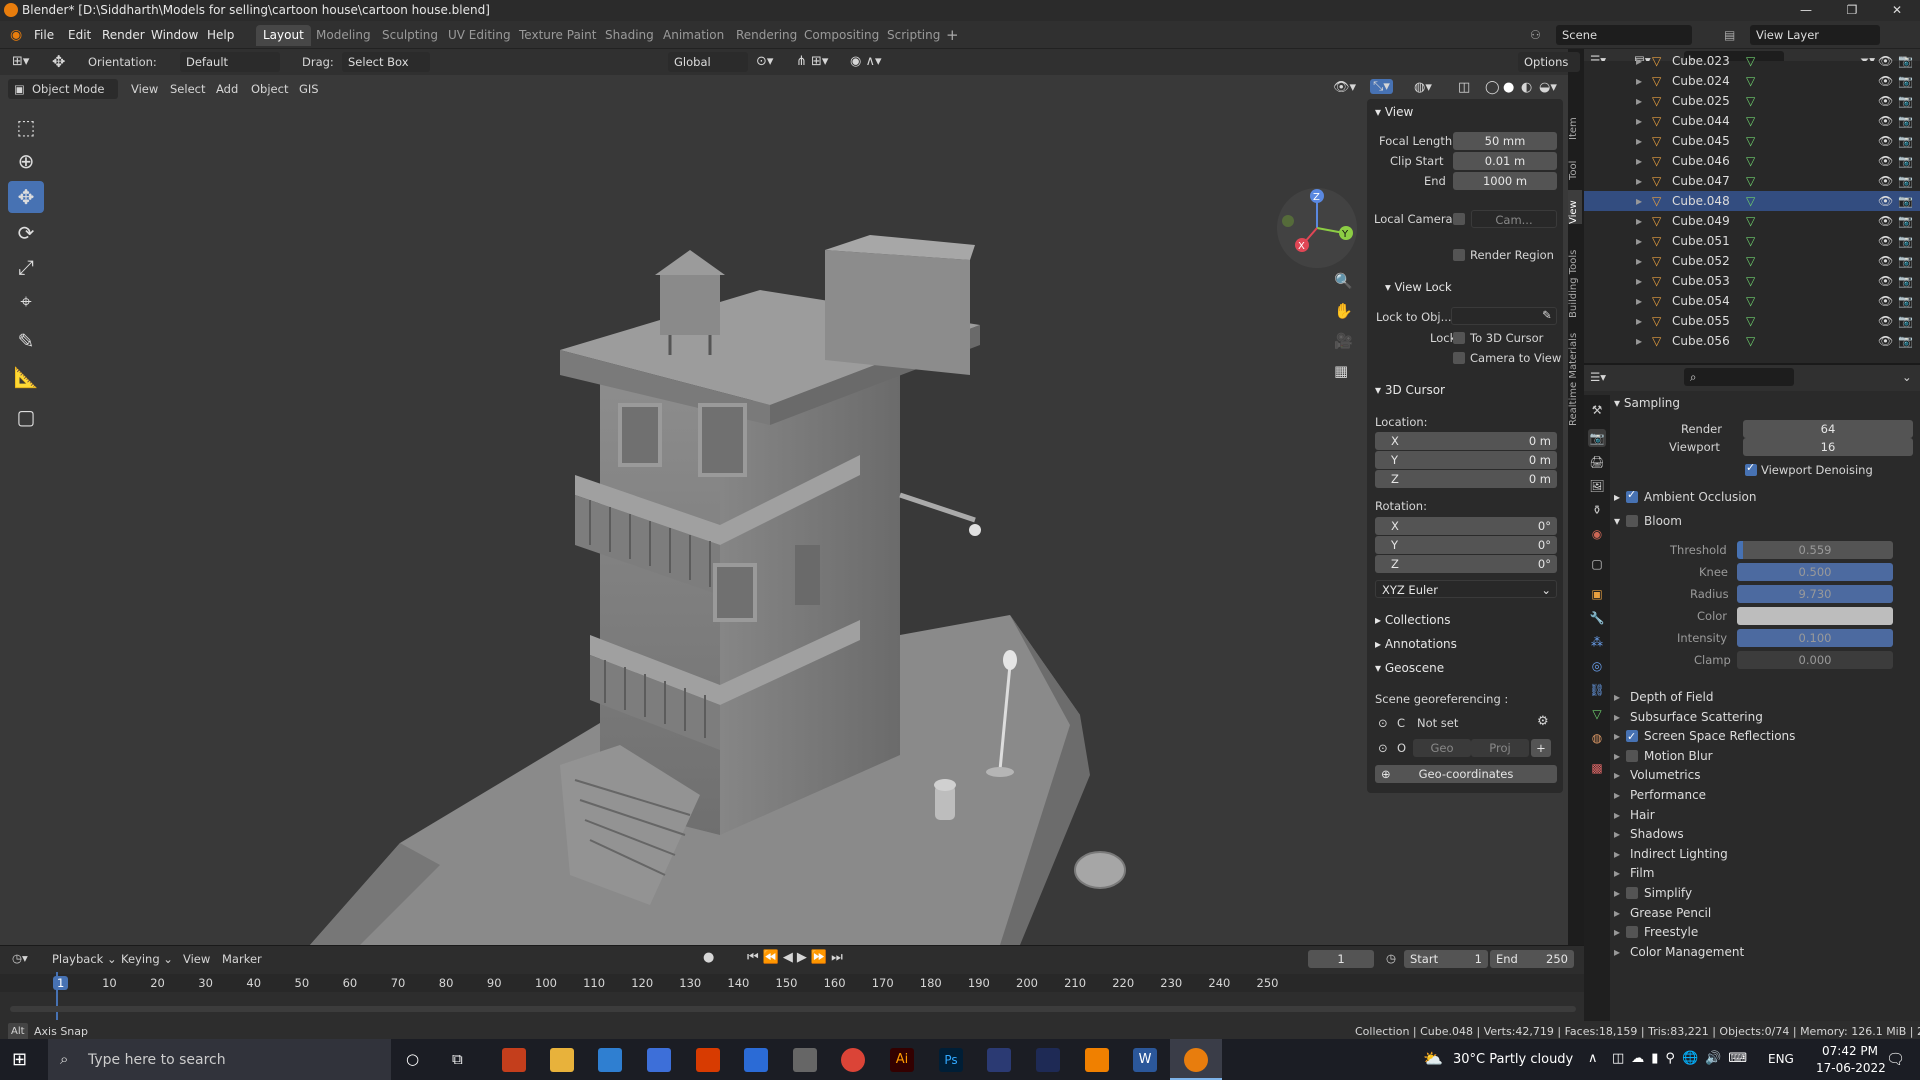  I want to click on task-view-icon: ⧉, so click(457, 1059).